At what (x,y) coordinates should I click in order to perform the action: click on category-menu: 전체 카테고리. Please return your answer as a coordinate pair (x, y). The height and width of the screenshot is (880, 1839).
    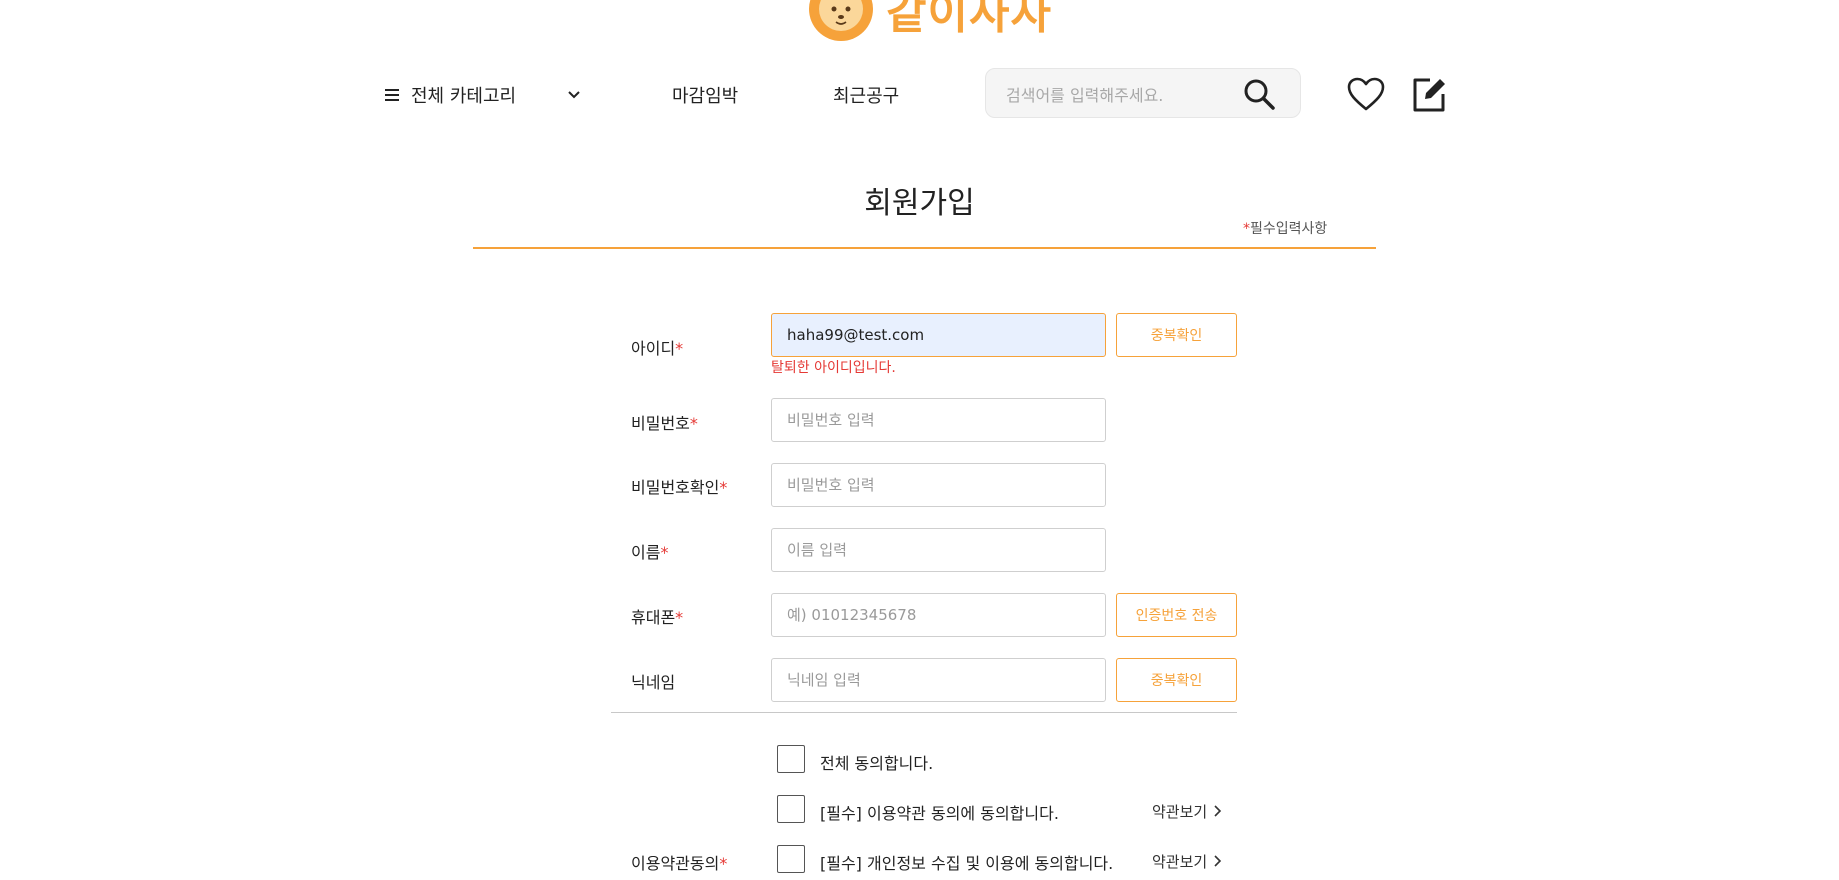
    Looking at the image, I should click on (482, 95).